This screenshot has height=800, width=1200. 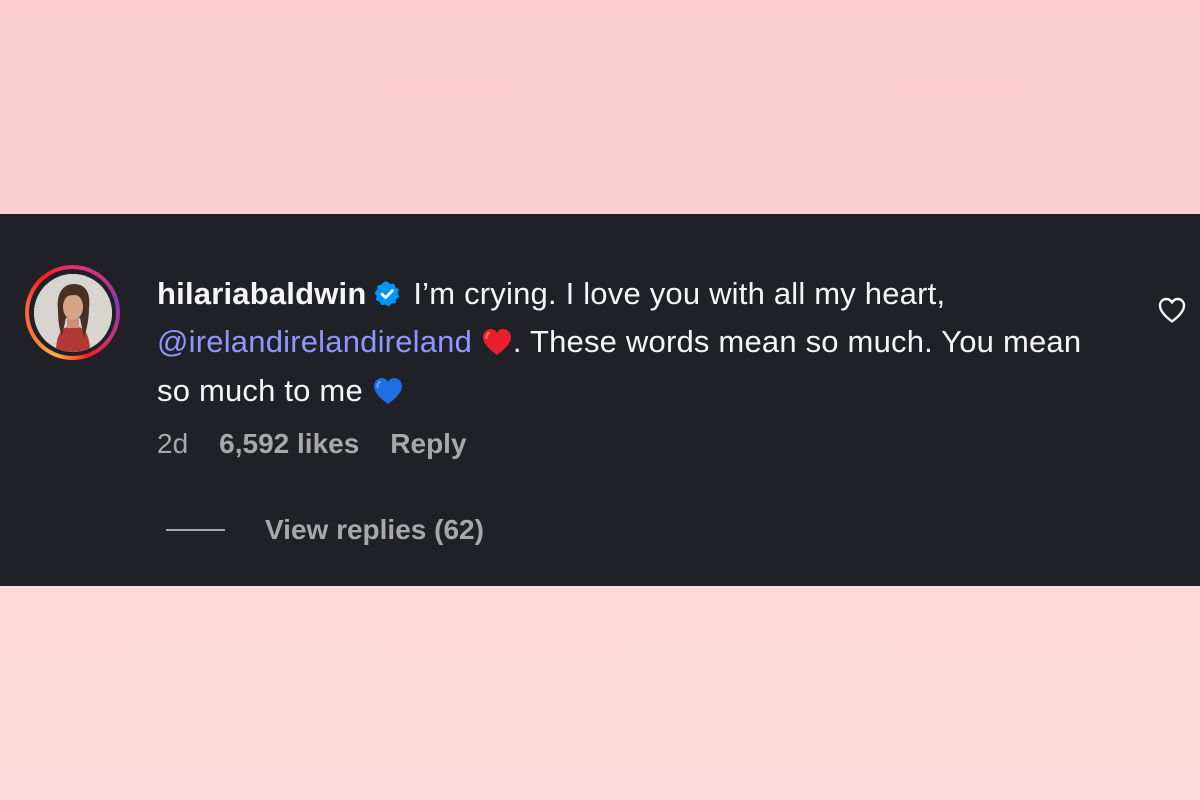 I want to click on avatar, so click(x=72, y=312).